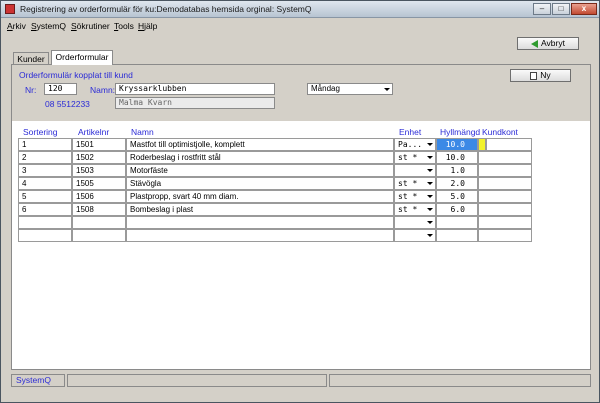 Image resolution: width=600 pixels, height=403 pixels. What do you see at coordinates (260, 183) in the screenshot?
I see `cell-namn: Stävögla` at bounding box center [260, 183].